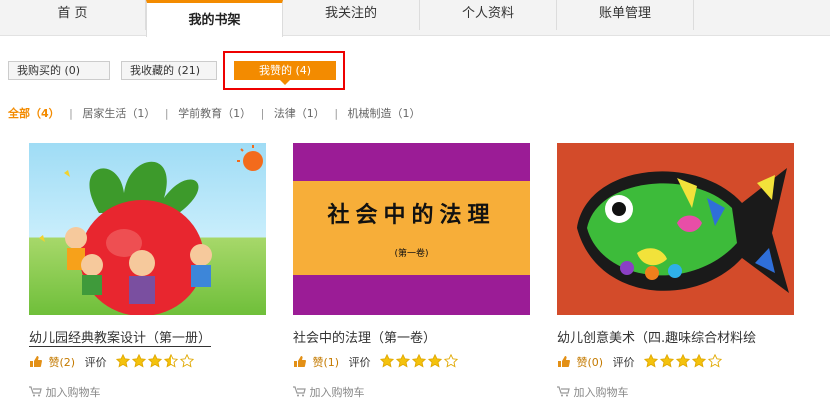 The image size is (830, 412). What do you see at coordinates (149, 337) in the screenshot?
I see `product-title: 幼儿园经典教案设计（第一册）` at bounding box center [149, 337].